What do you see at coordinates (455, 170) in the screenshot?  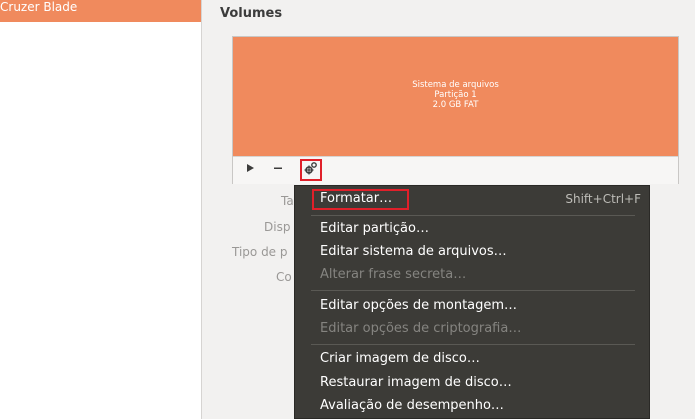 I see `volume-toolbar` at bounding box center [455, 170].